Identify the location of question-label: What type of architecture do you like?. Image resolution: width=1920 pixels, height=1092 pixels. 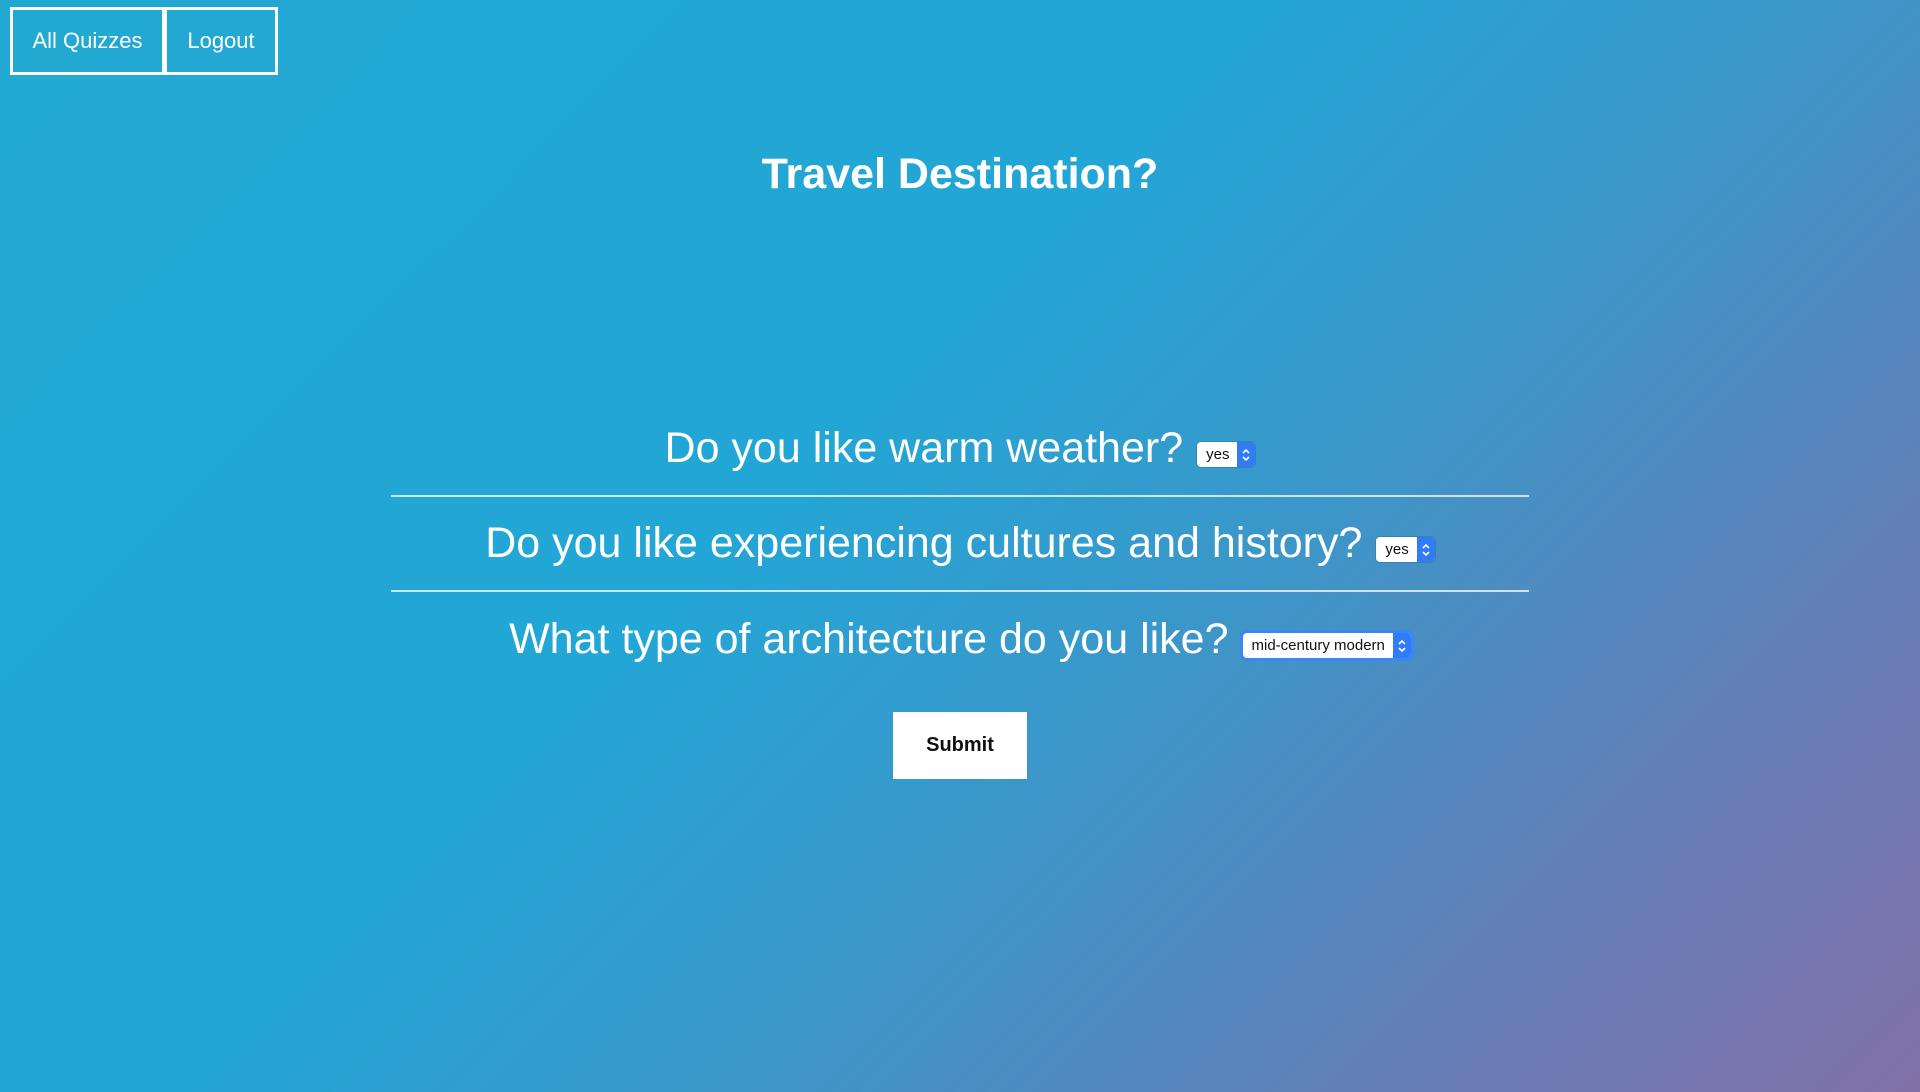
(869, 639).